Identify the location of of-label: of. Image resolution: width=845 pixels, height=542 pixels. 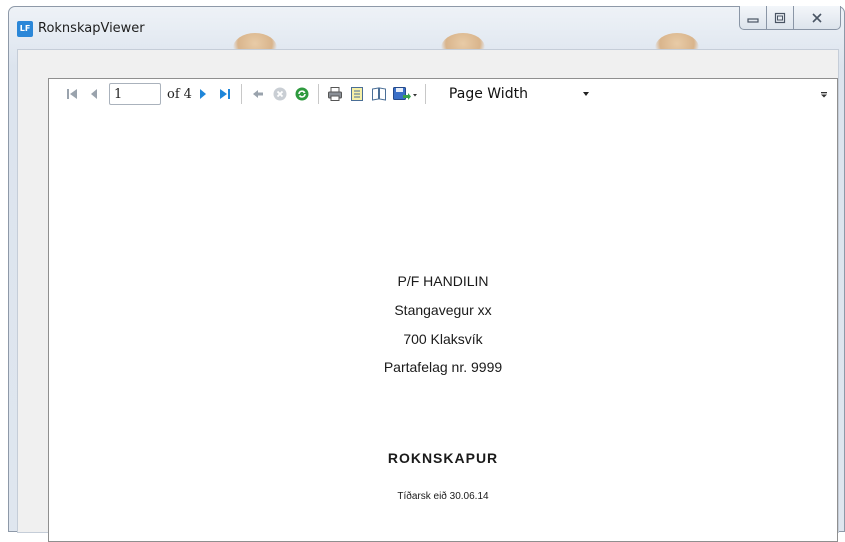
(173, 94).